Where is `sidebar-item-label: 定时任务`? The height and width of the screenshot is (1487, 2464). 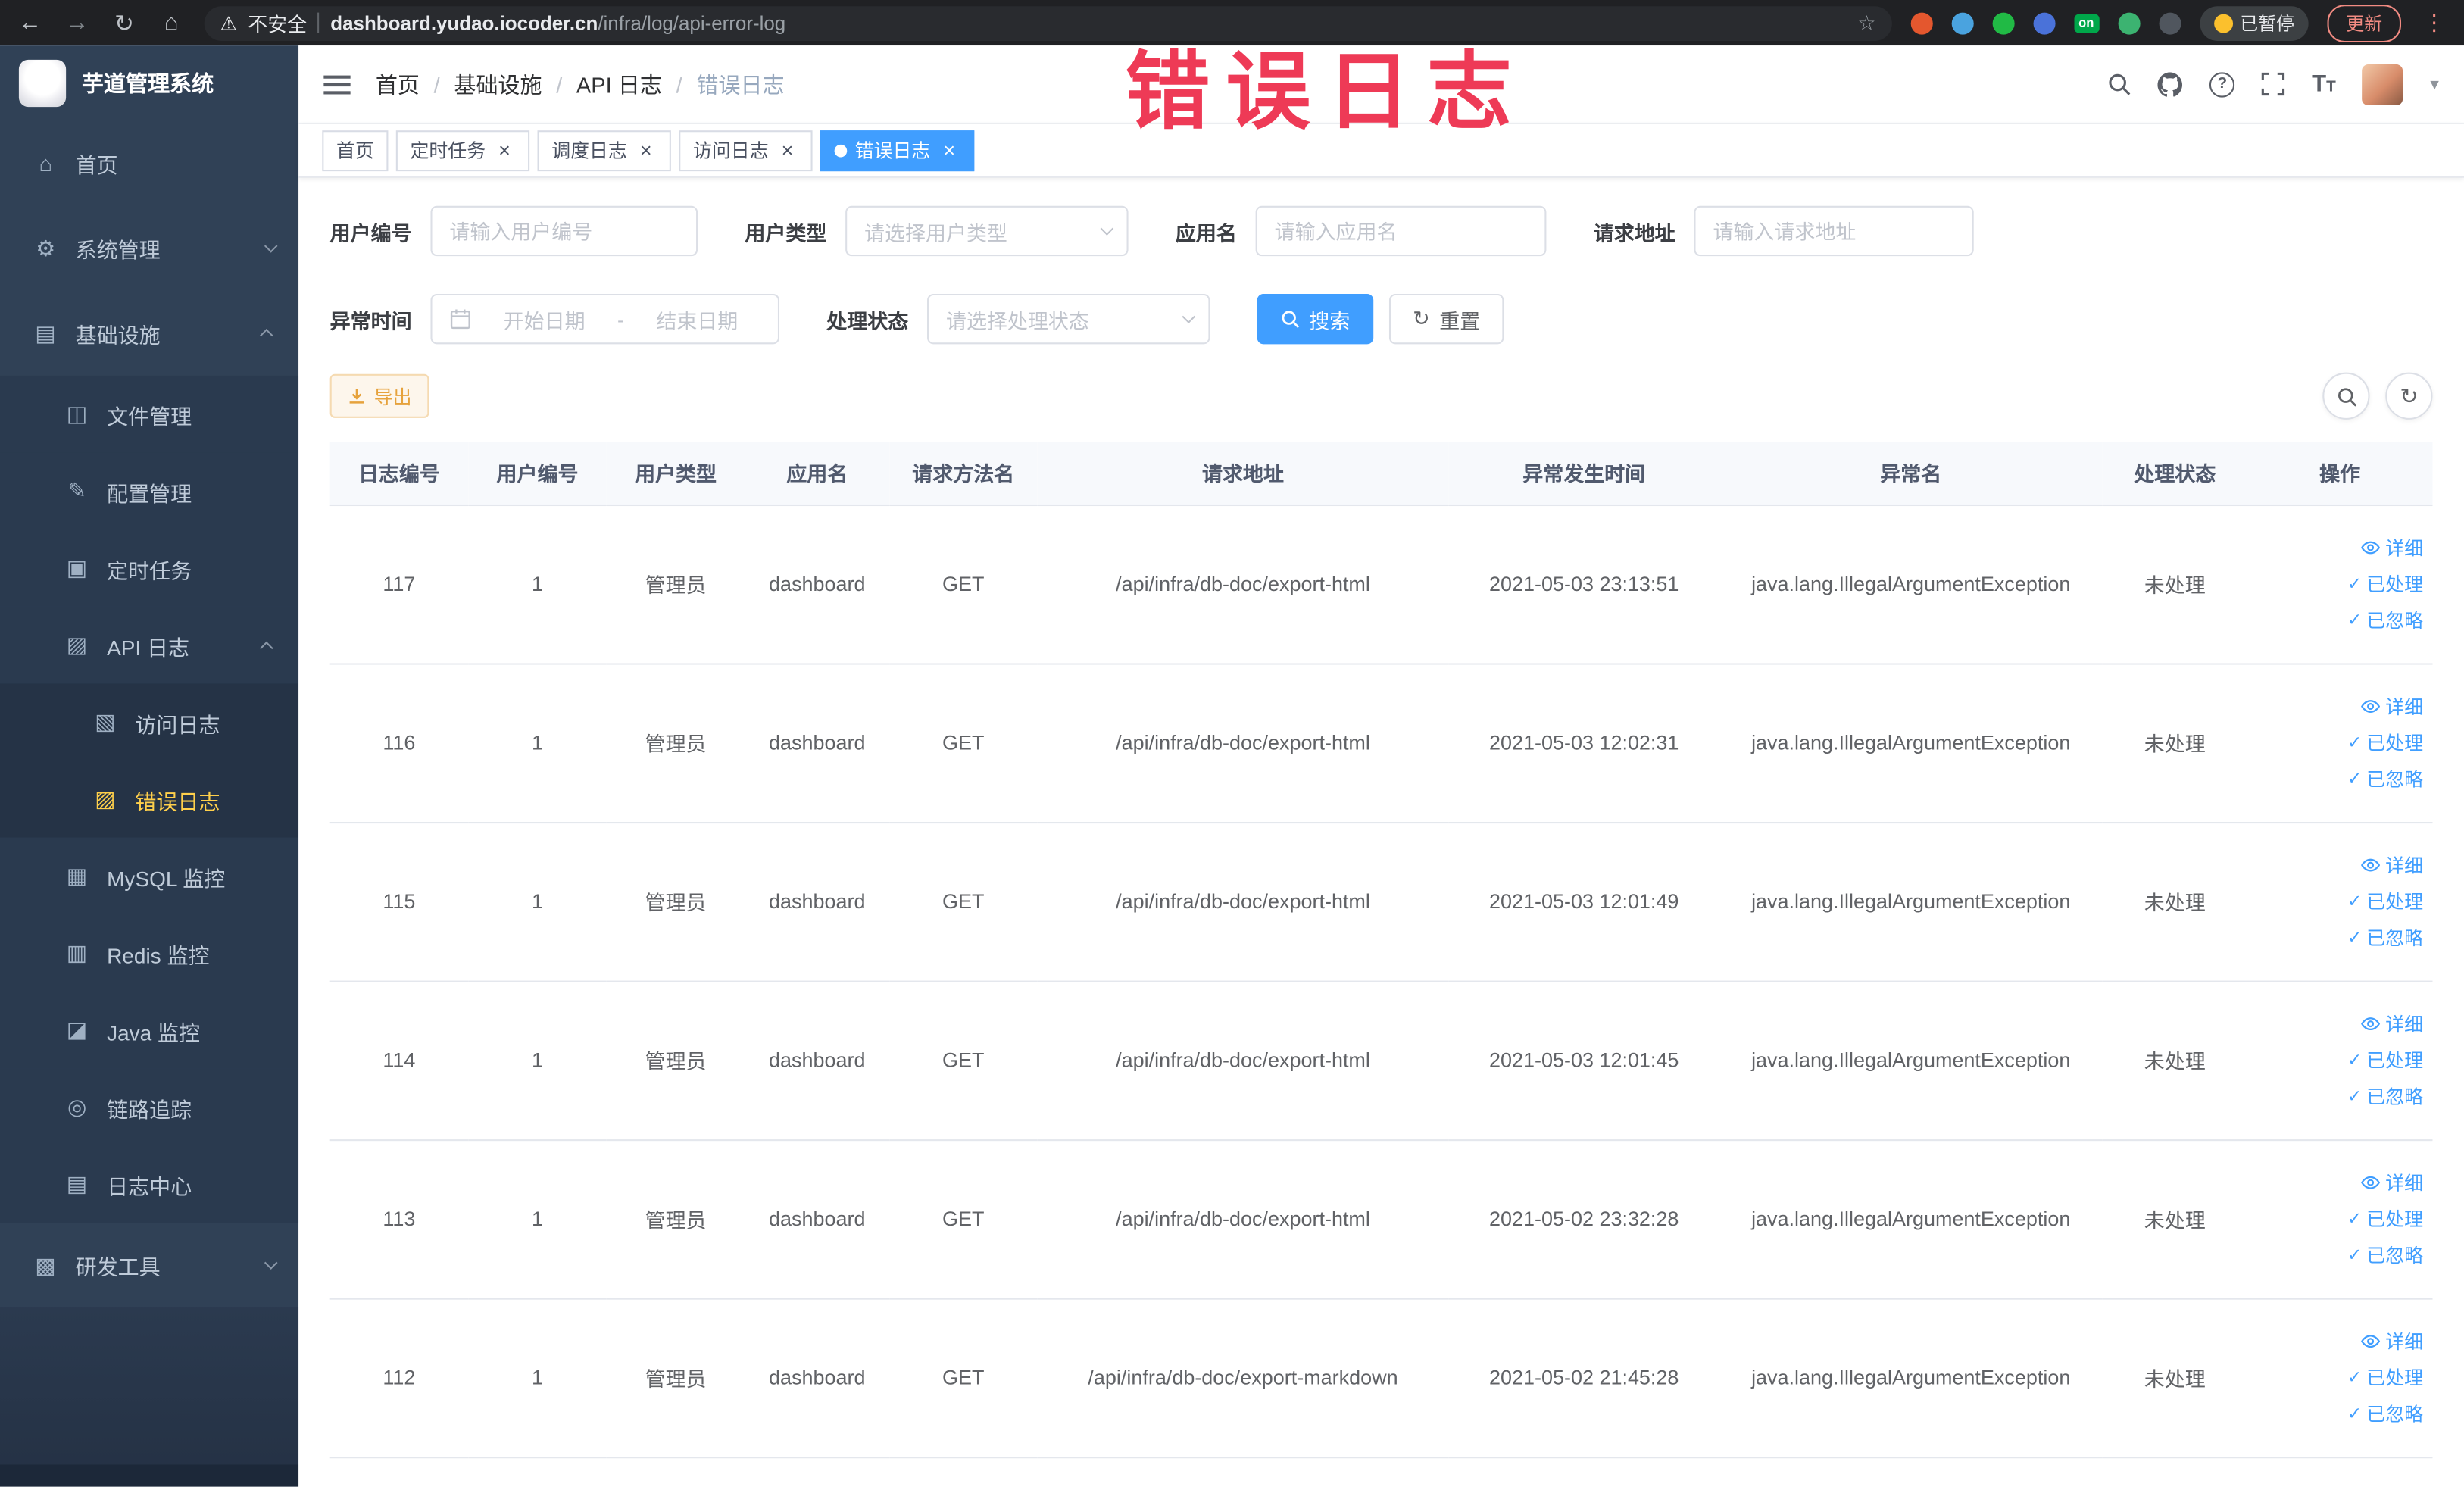
sidebar-item-label: 定时任务 is located at coordinates (149, 570).